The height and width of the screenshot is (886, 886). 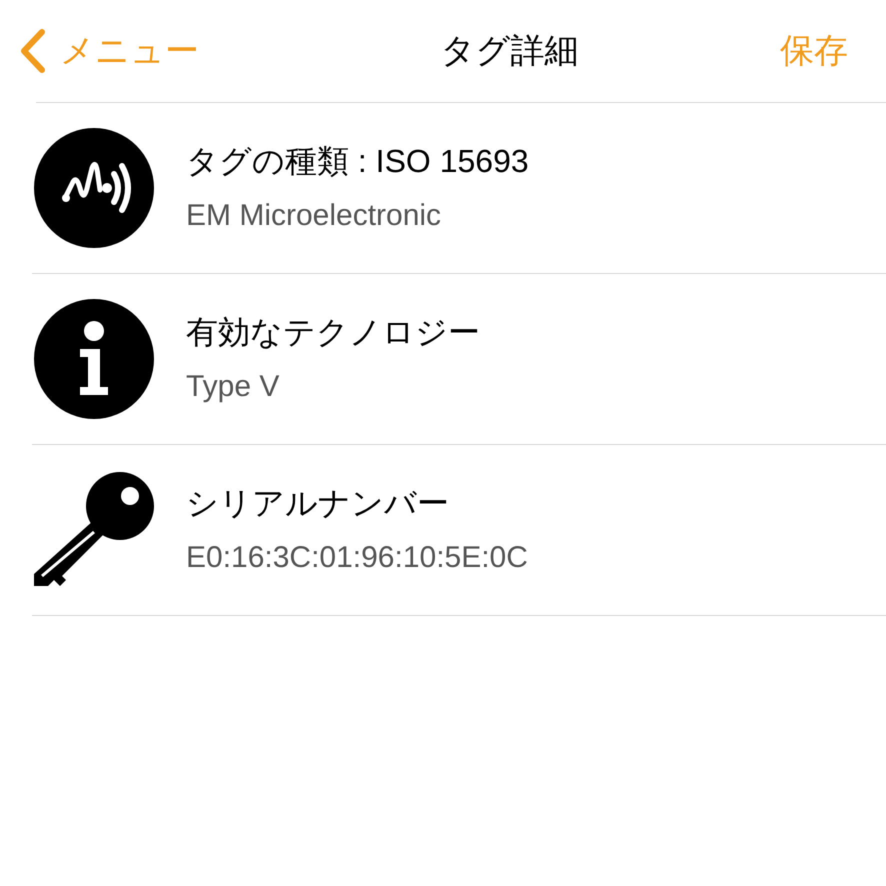 What do you see at coordinates (314, 216) in the screenshot?
I see `row-detail: EM Microelectronic` at bounding box center [314, 216].